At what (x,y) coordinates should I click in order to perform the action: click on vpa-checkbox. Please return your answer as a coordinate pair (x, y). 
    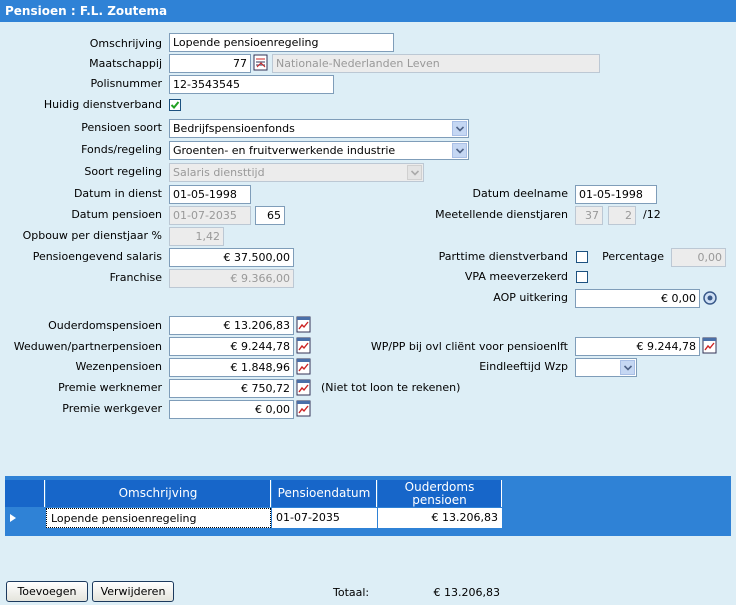
    Looking at the image, I should click on (582, 277).